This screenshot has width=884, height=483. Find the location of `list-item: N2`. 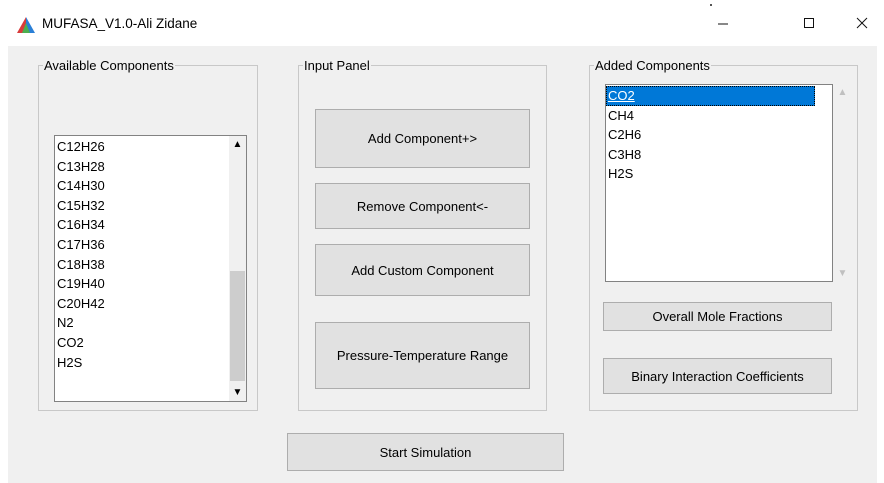

list-item: N2 is located at coordinates (150, 323).